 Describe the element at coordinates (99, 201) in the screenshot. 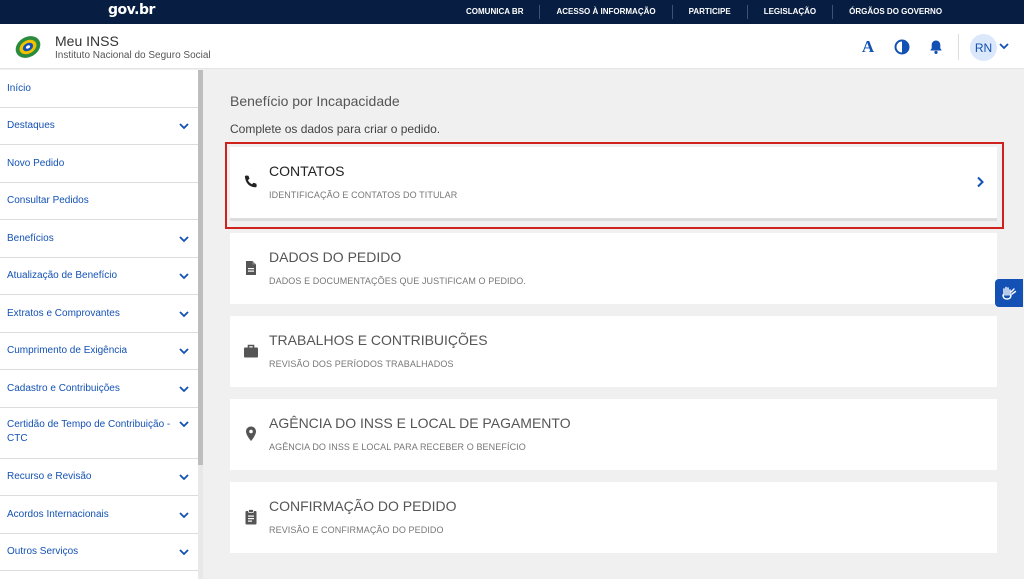

I see `sidebar-item-consultar-pedidos: Consultar Pedidos` at that location.